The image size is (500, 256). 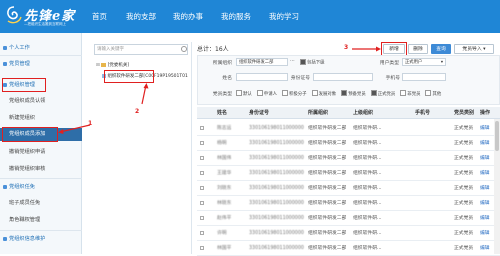 What do you see at coordinates (137, 111) in the screenshot?
I see `annotation-number-2: 2` at bounding box center [137, 111].